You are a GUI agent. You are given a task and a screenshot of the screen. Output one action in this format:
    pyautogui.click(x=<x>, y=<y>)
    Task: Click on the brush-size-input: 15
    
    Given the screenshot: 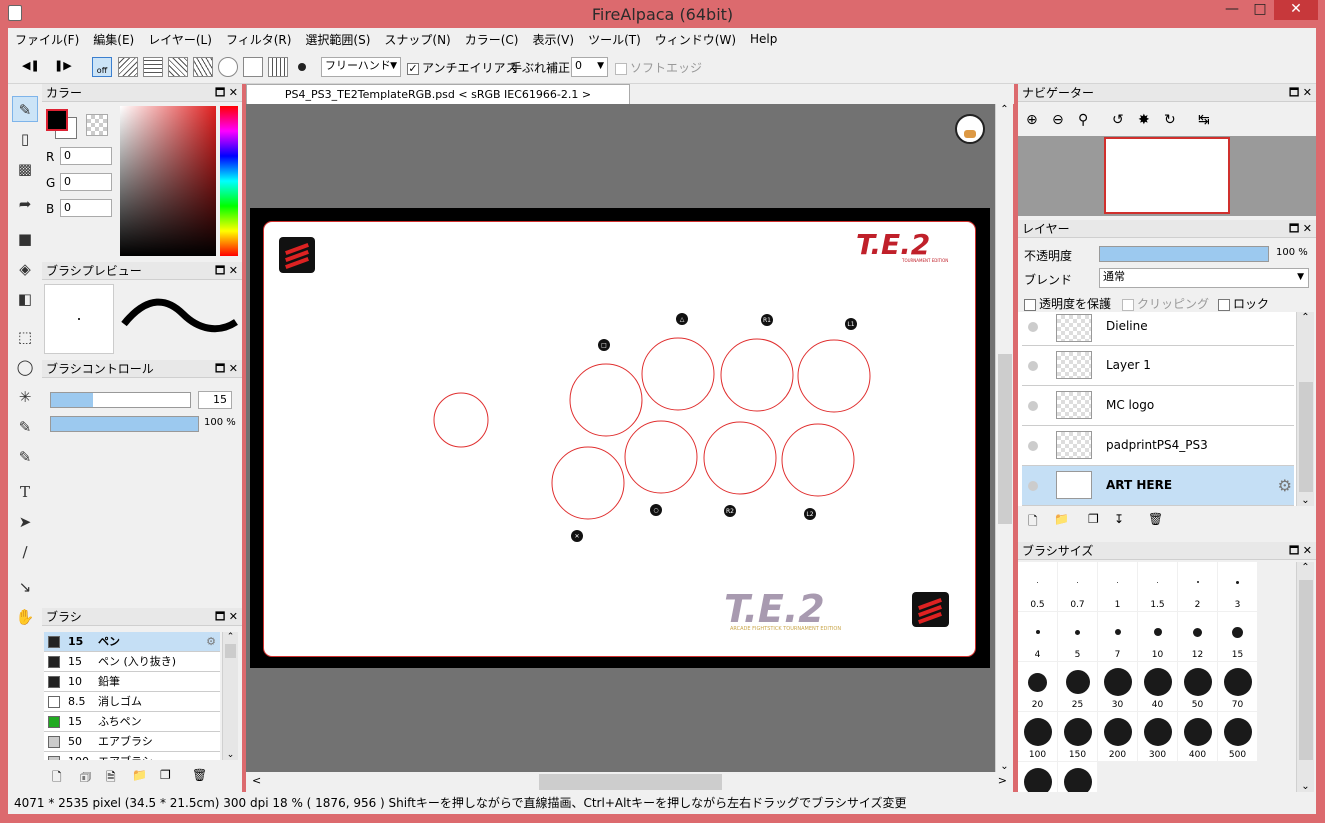 What is the action you would take?
    pyautogui.click(x=215, y=400)
    